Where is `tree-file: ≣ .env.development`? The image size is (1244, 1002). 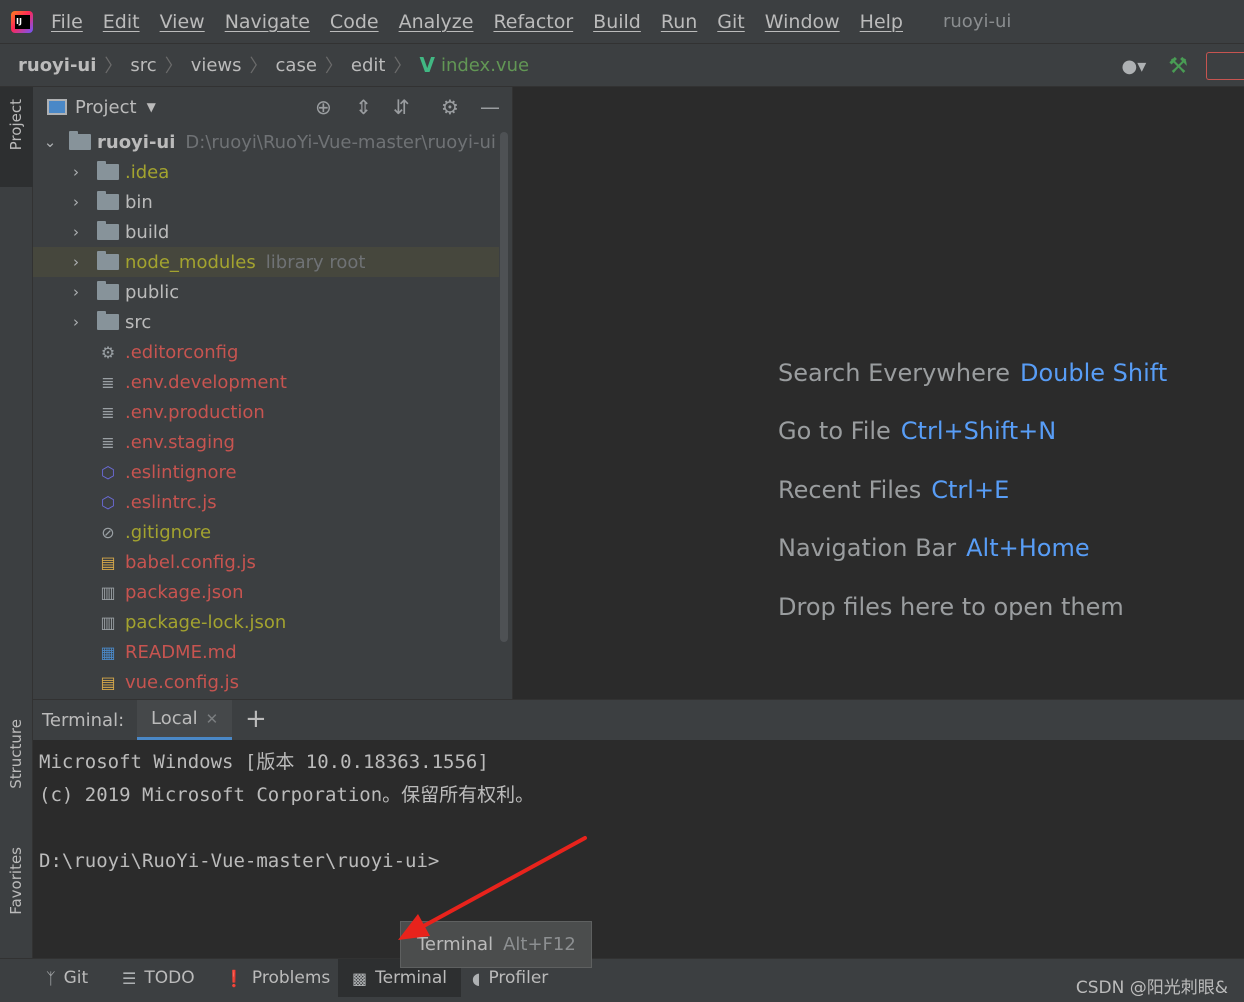 tree-file: ≣ .env.development is located at coordinates (266, 382).